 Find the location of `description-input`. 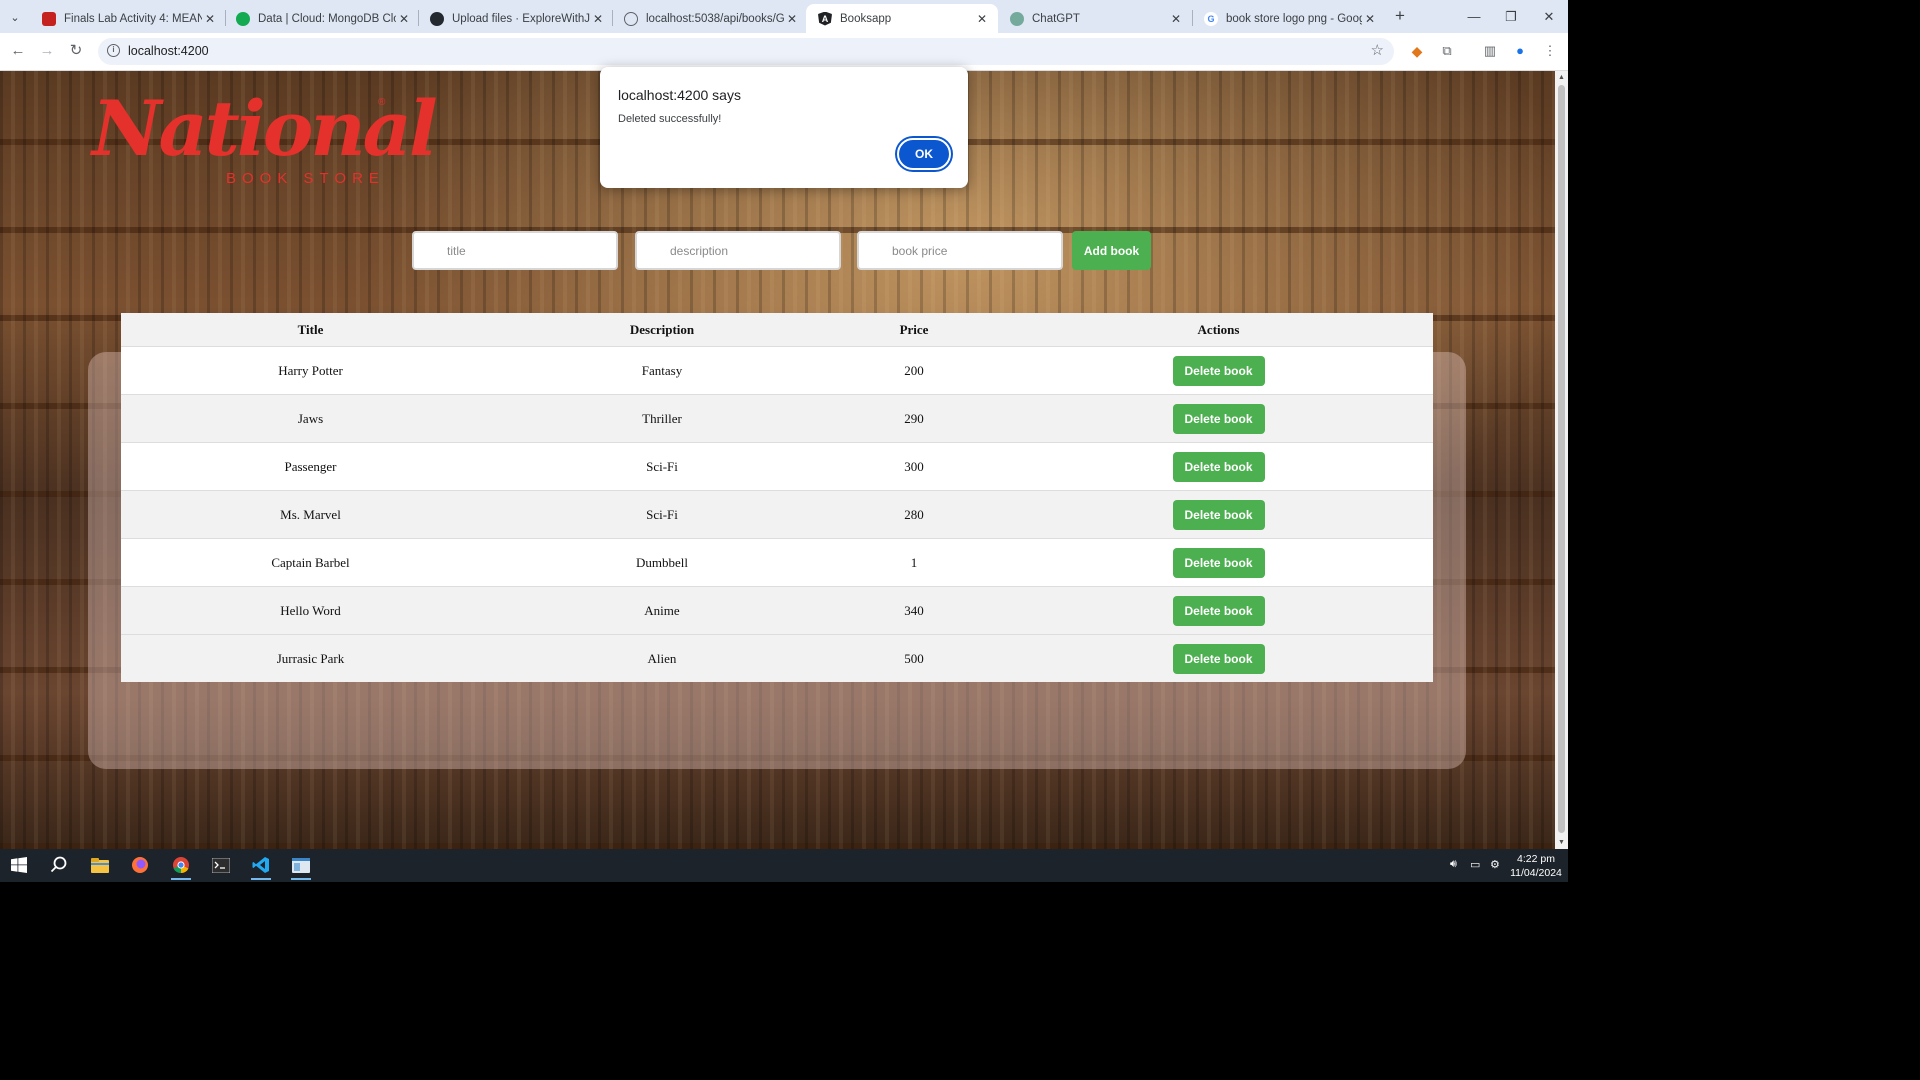

description-input is located at coordinates (738, 250).